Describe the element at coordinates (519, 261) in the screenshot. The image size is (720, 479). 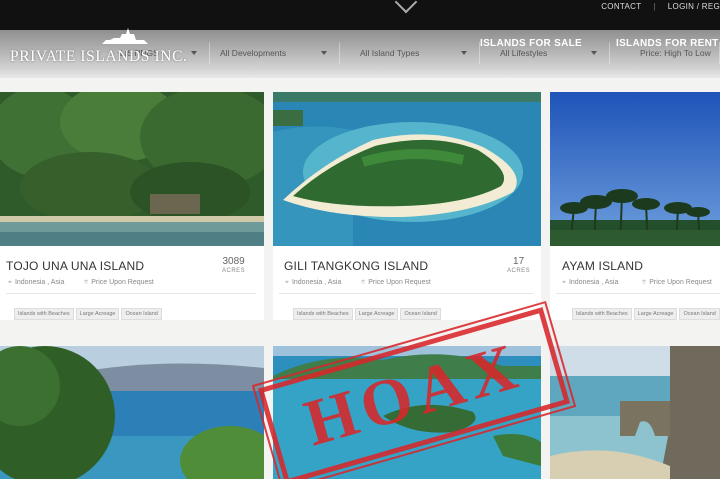
I see `acreage-value: 17` at that location.